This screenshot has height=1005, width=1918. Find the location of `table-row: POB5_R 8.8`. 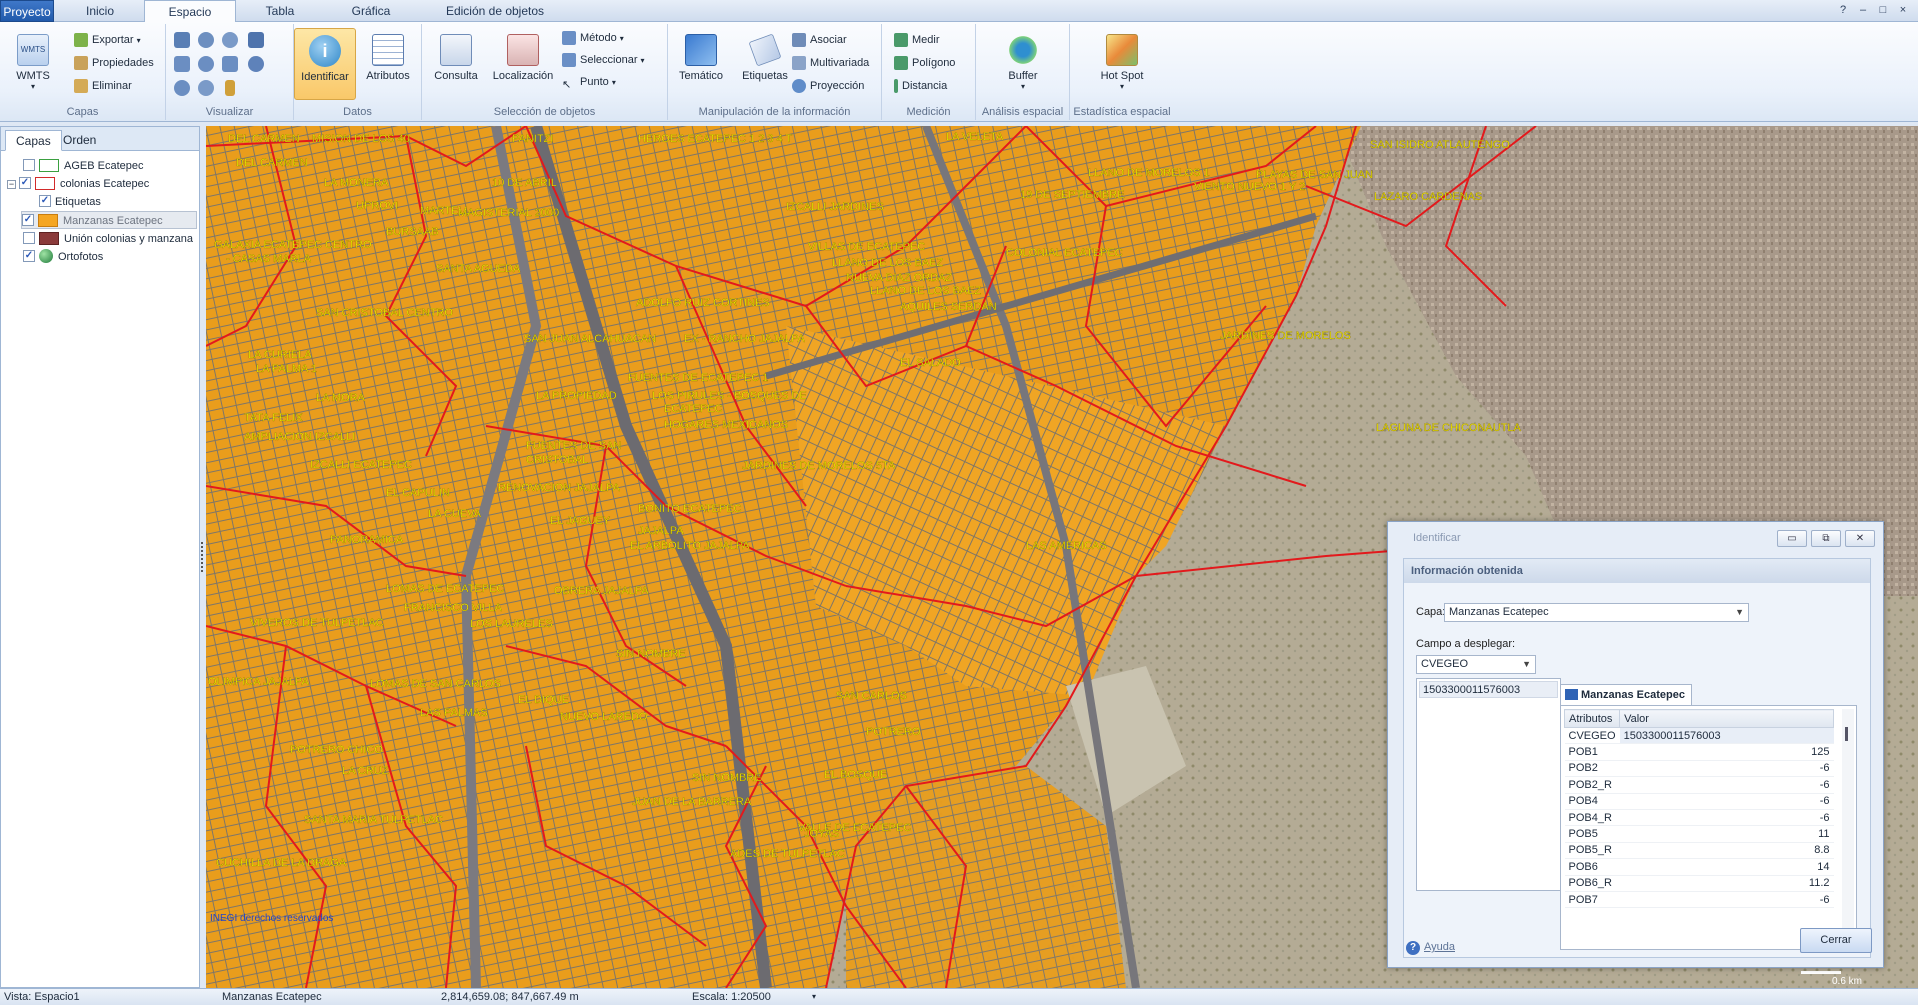

table-row: POB5_R 8.8 is located at coordinates (1699, 851).